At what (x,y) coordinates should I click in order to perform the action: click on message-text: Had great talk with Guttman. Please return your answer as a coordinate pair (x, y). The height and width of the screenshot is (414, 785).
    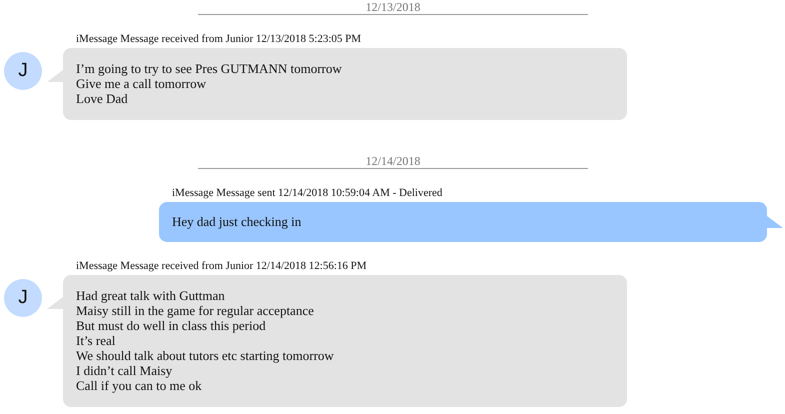
    Looking at the image, I should click on (150, 295).